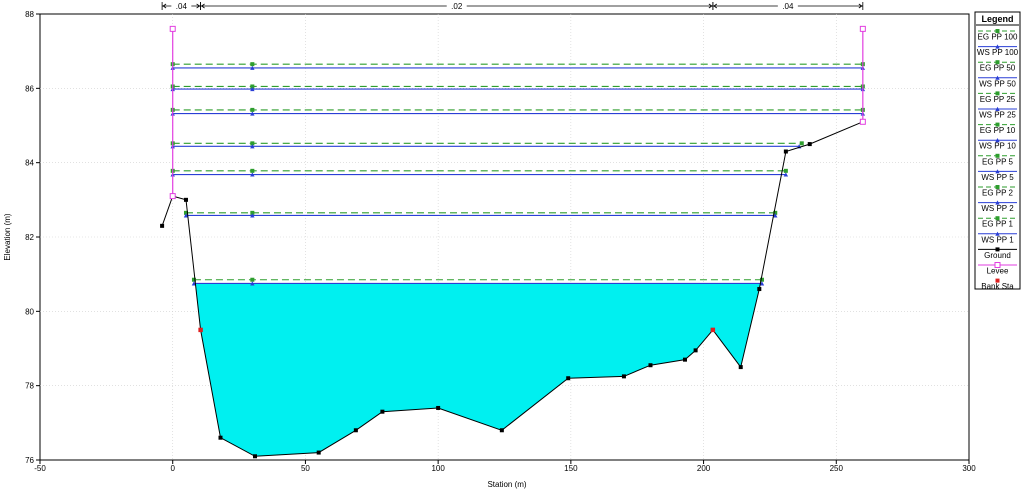  Describe the element at coordinates (29, 14) in the screenshot. I see `y-tick-label: 88` at that location.